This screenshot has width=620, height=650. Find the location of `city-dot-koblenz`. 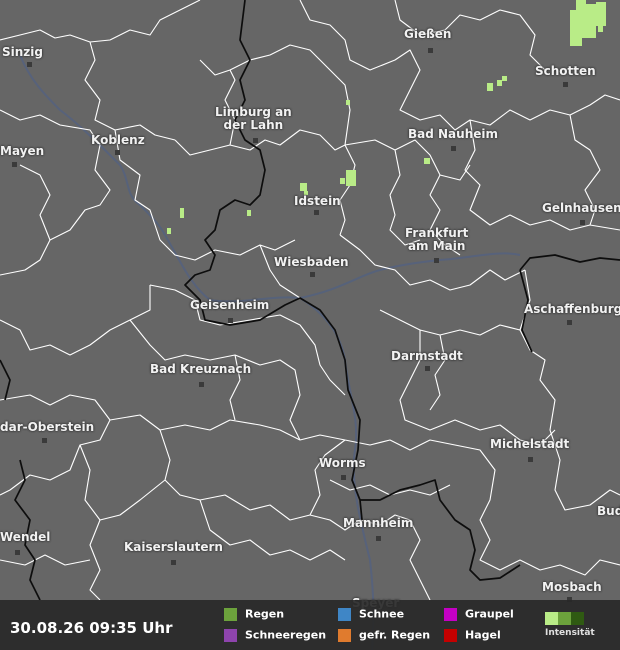

city-dot-koblenz is located at coordinates (117, 152).